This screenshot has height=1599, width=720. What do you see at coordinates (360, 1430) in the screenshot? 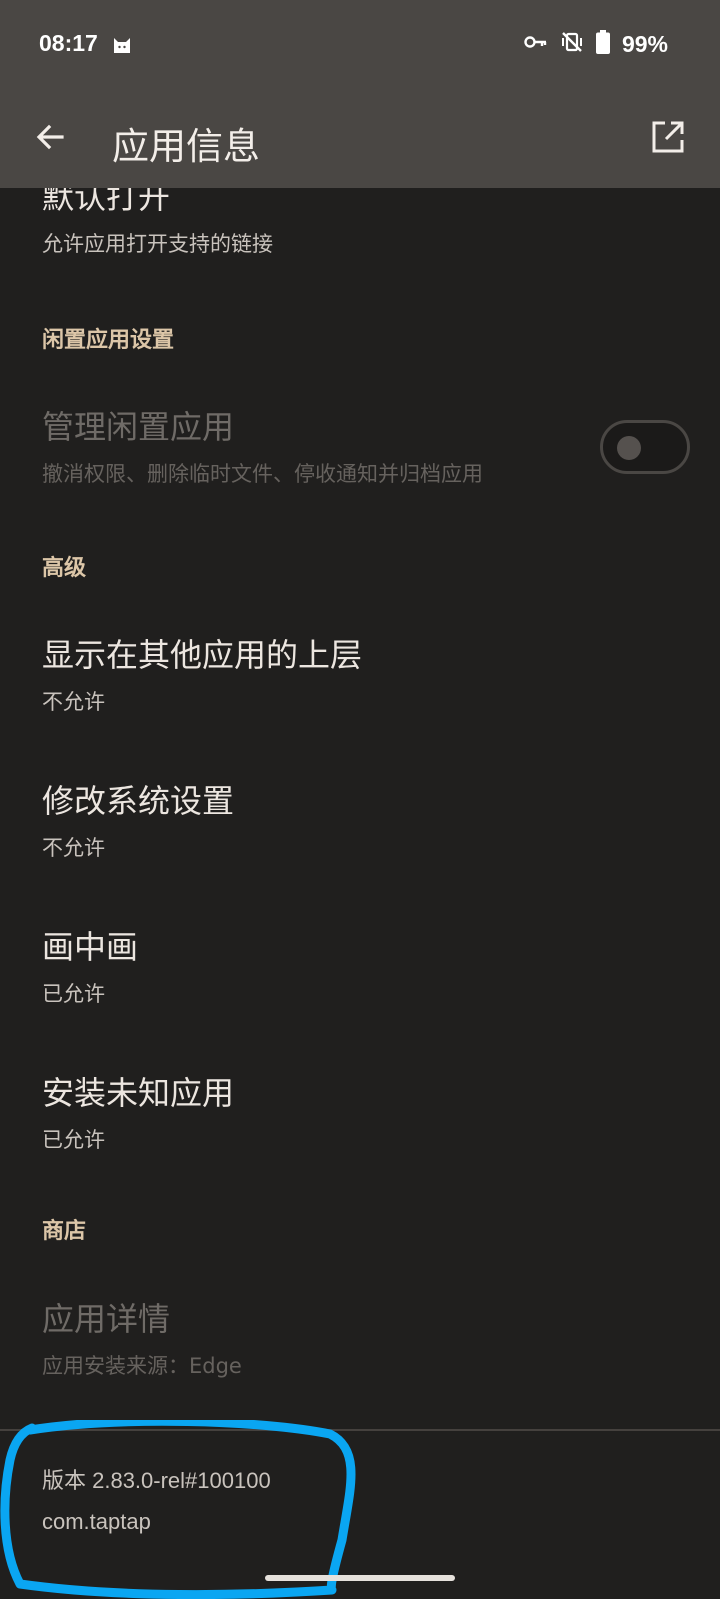
I see `footer-divider` at bounding box center [360, 1430].